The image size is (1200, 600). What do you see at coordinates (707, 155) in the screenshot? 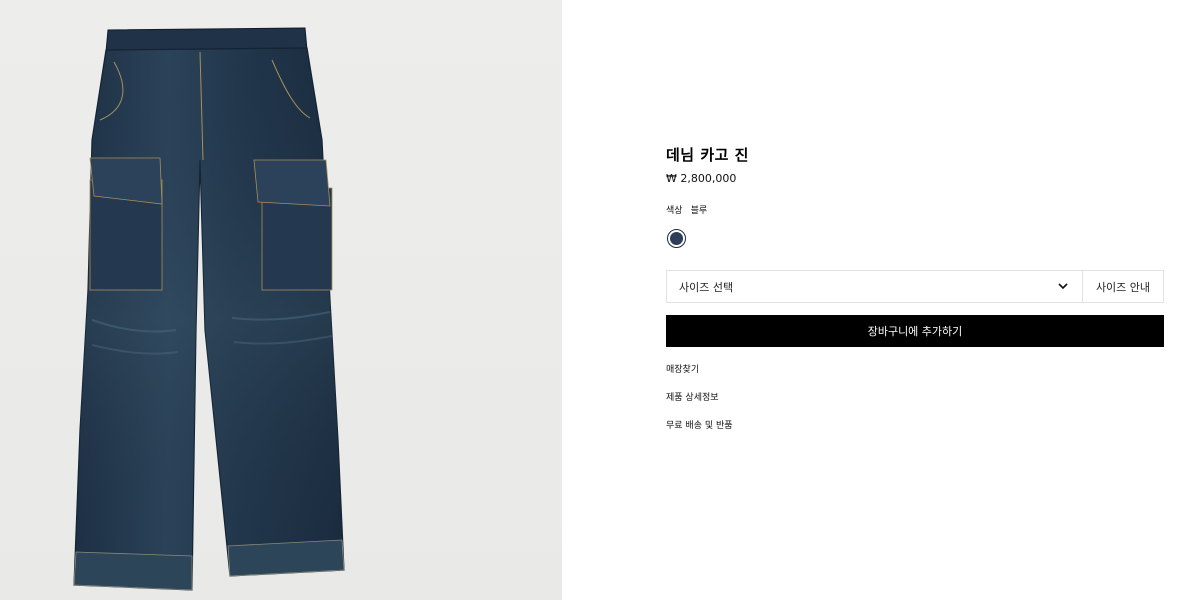
I see `product-title: 데님 카고 진` at bounding box center [707, 155].